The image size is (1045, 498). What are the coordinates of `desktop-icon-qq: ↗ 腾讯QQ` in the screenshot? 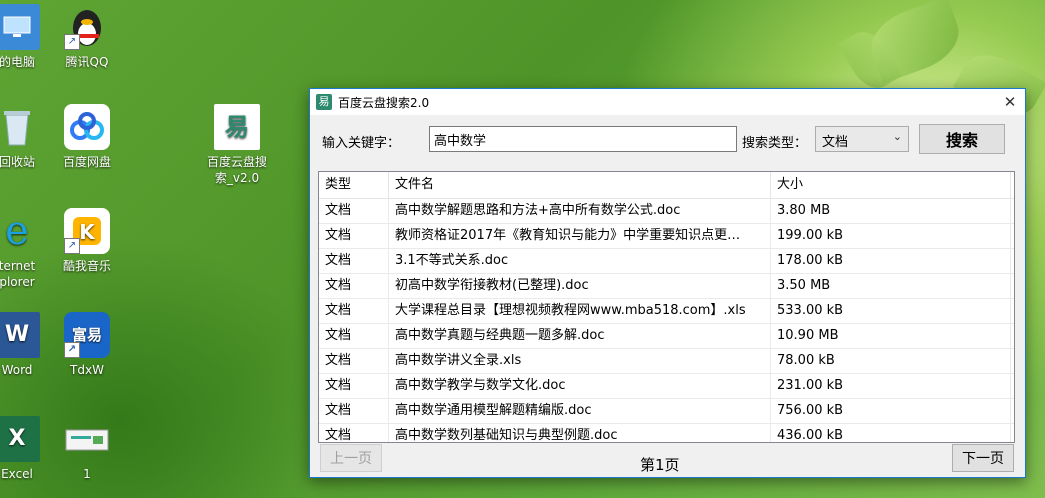 It's located at (87, 37).